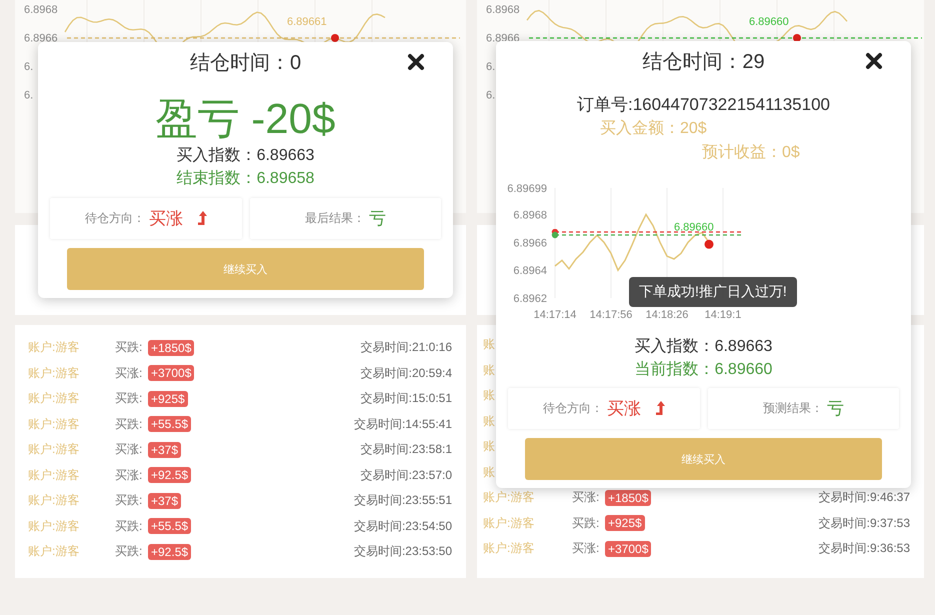 Image resolution: width=935 pixels, height=615 pixels. I want to click on buy-amount: 买入金额：20$, so click(653, 128).